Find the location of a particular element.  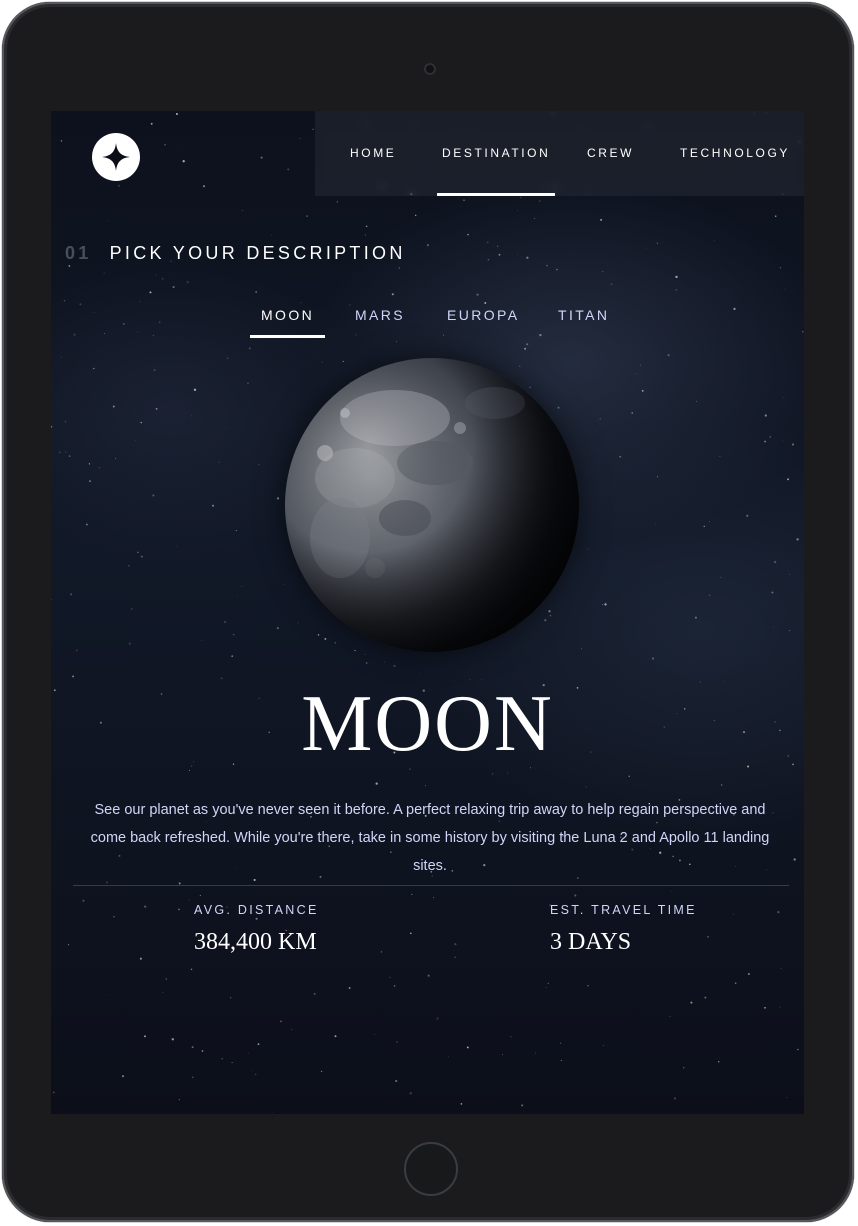

nav-item-home: HOME is located at coordinates (373, 153).